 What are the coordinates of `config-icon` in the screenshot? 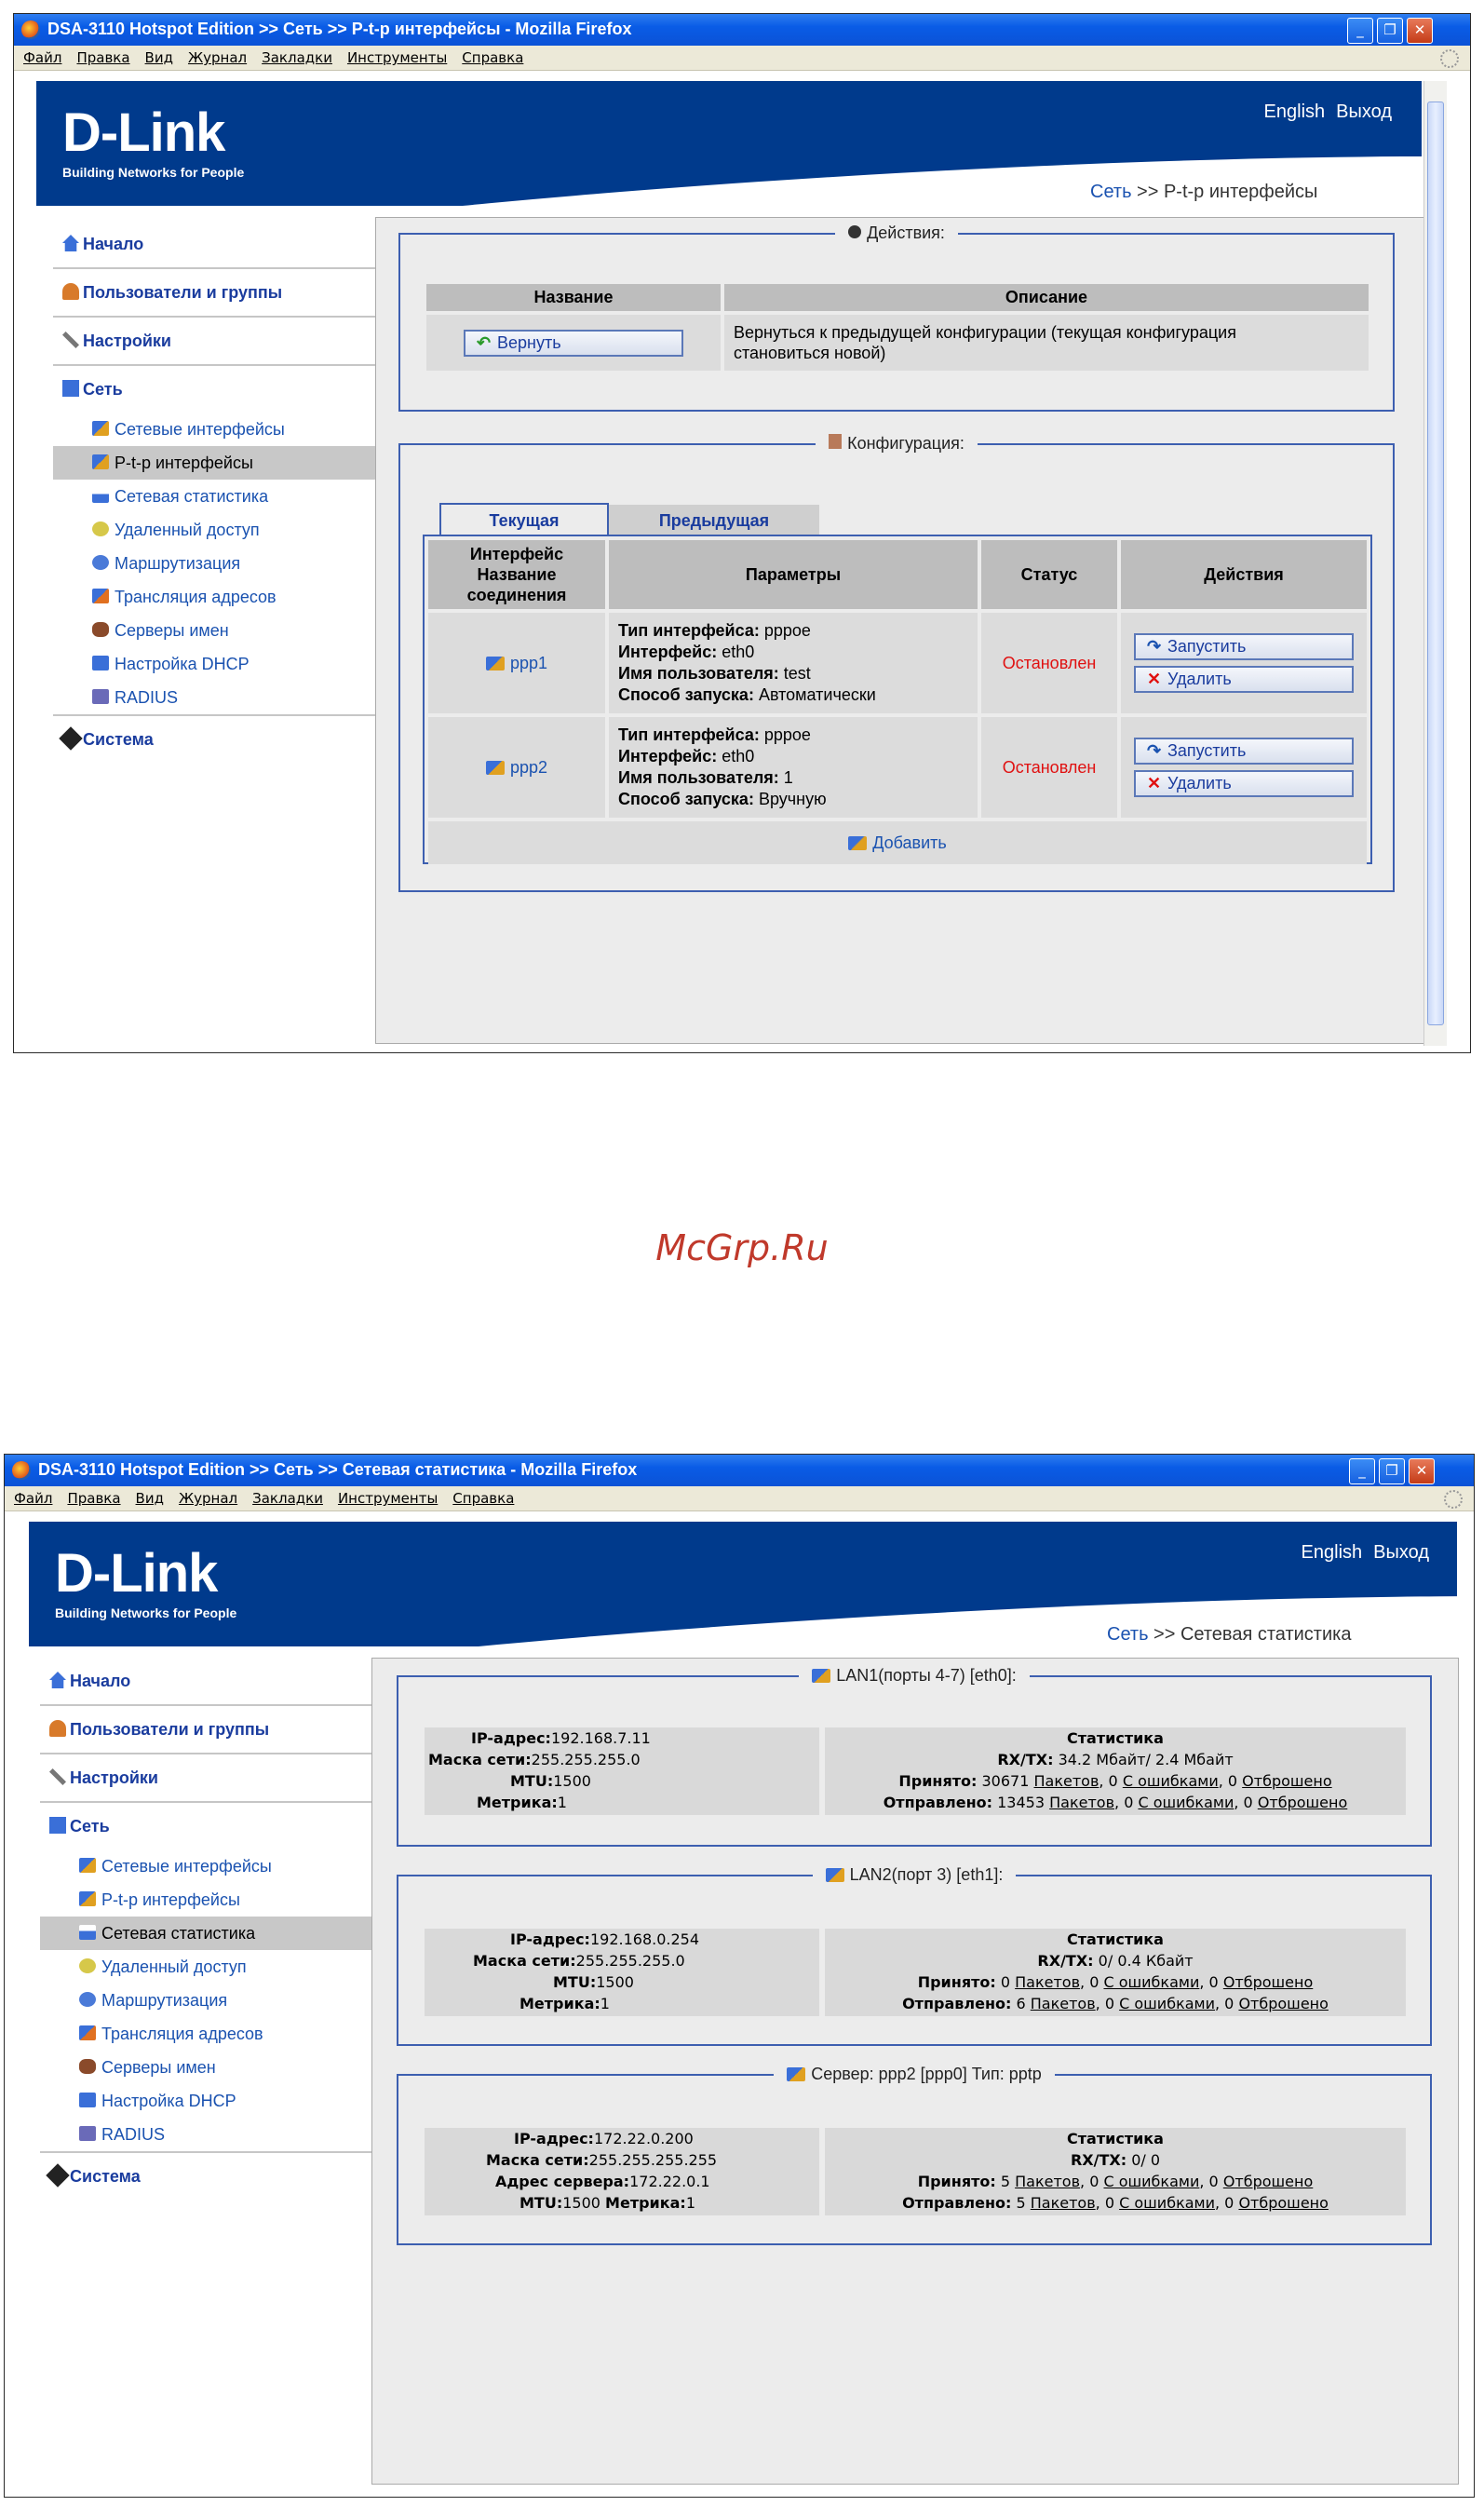 It's located at (836, 441).